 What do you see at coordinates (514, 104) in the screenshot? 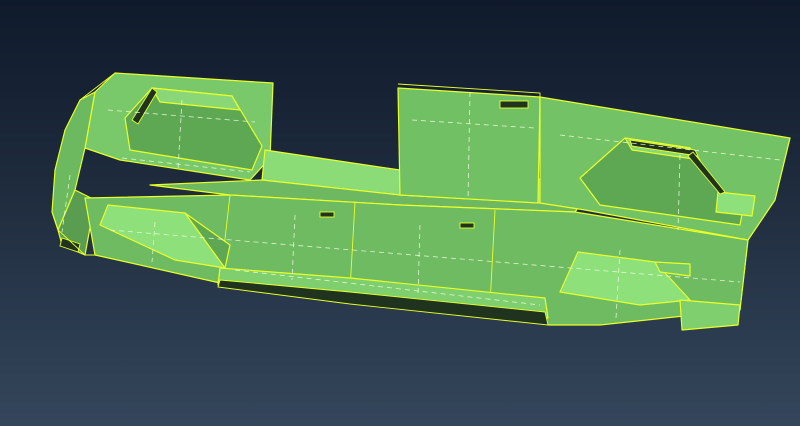
I see `slot-notch-top` at bounding box center [514, 104].